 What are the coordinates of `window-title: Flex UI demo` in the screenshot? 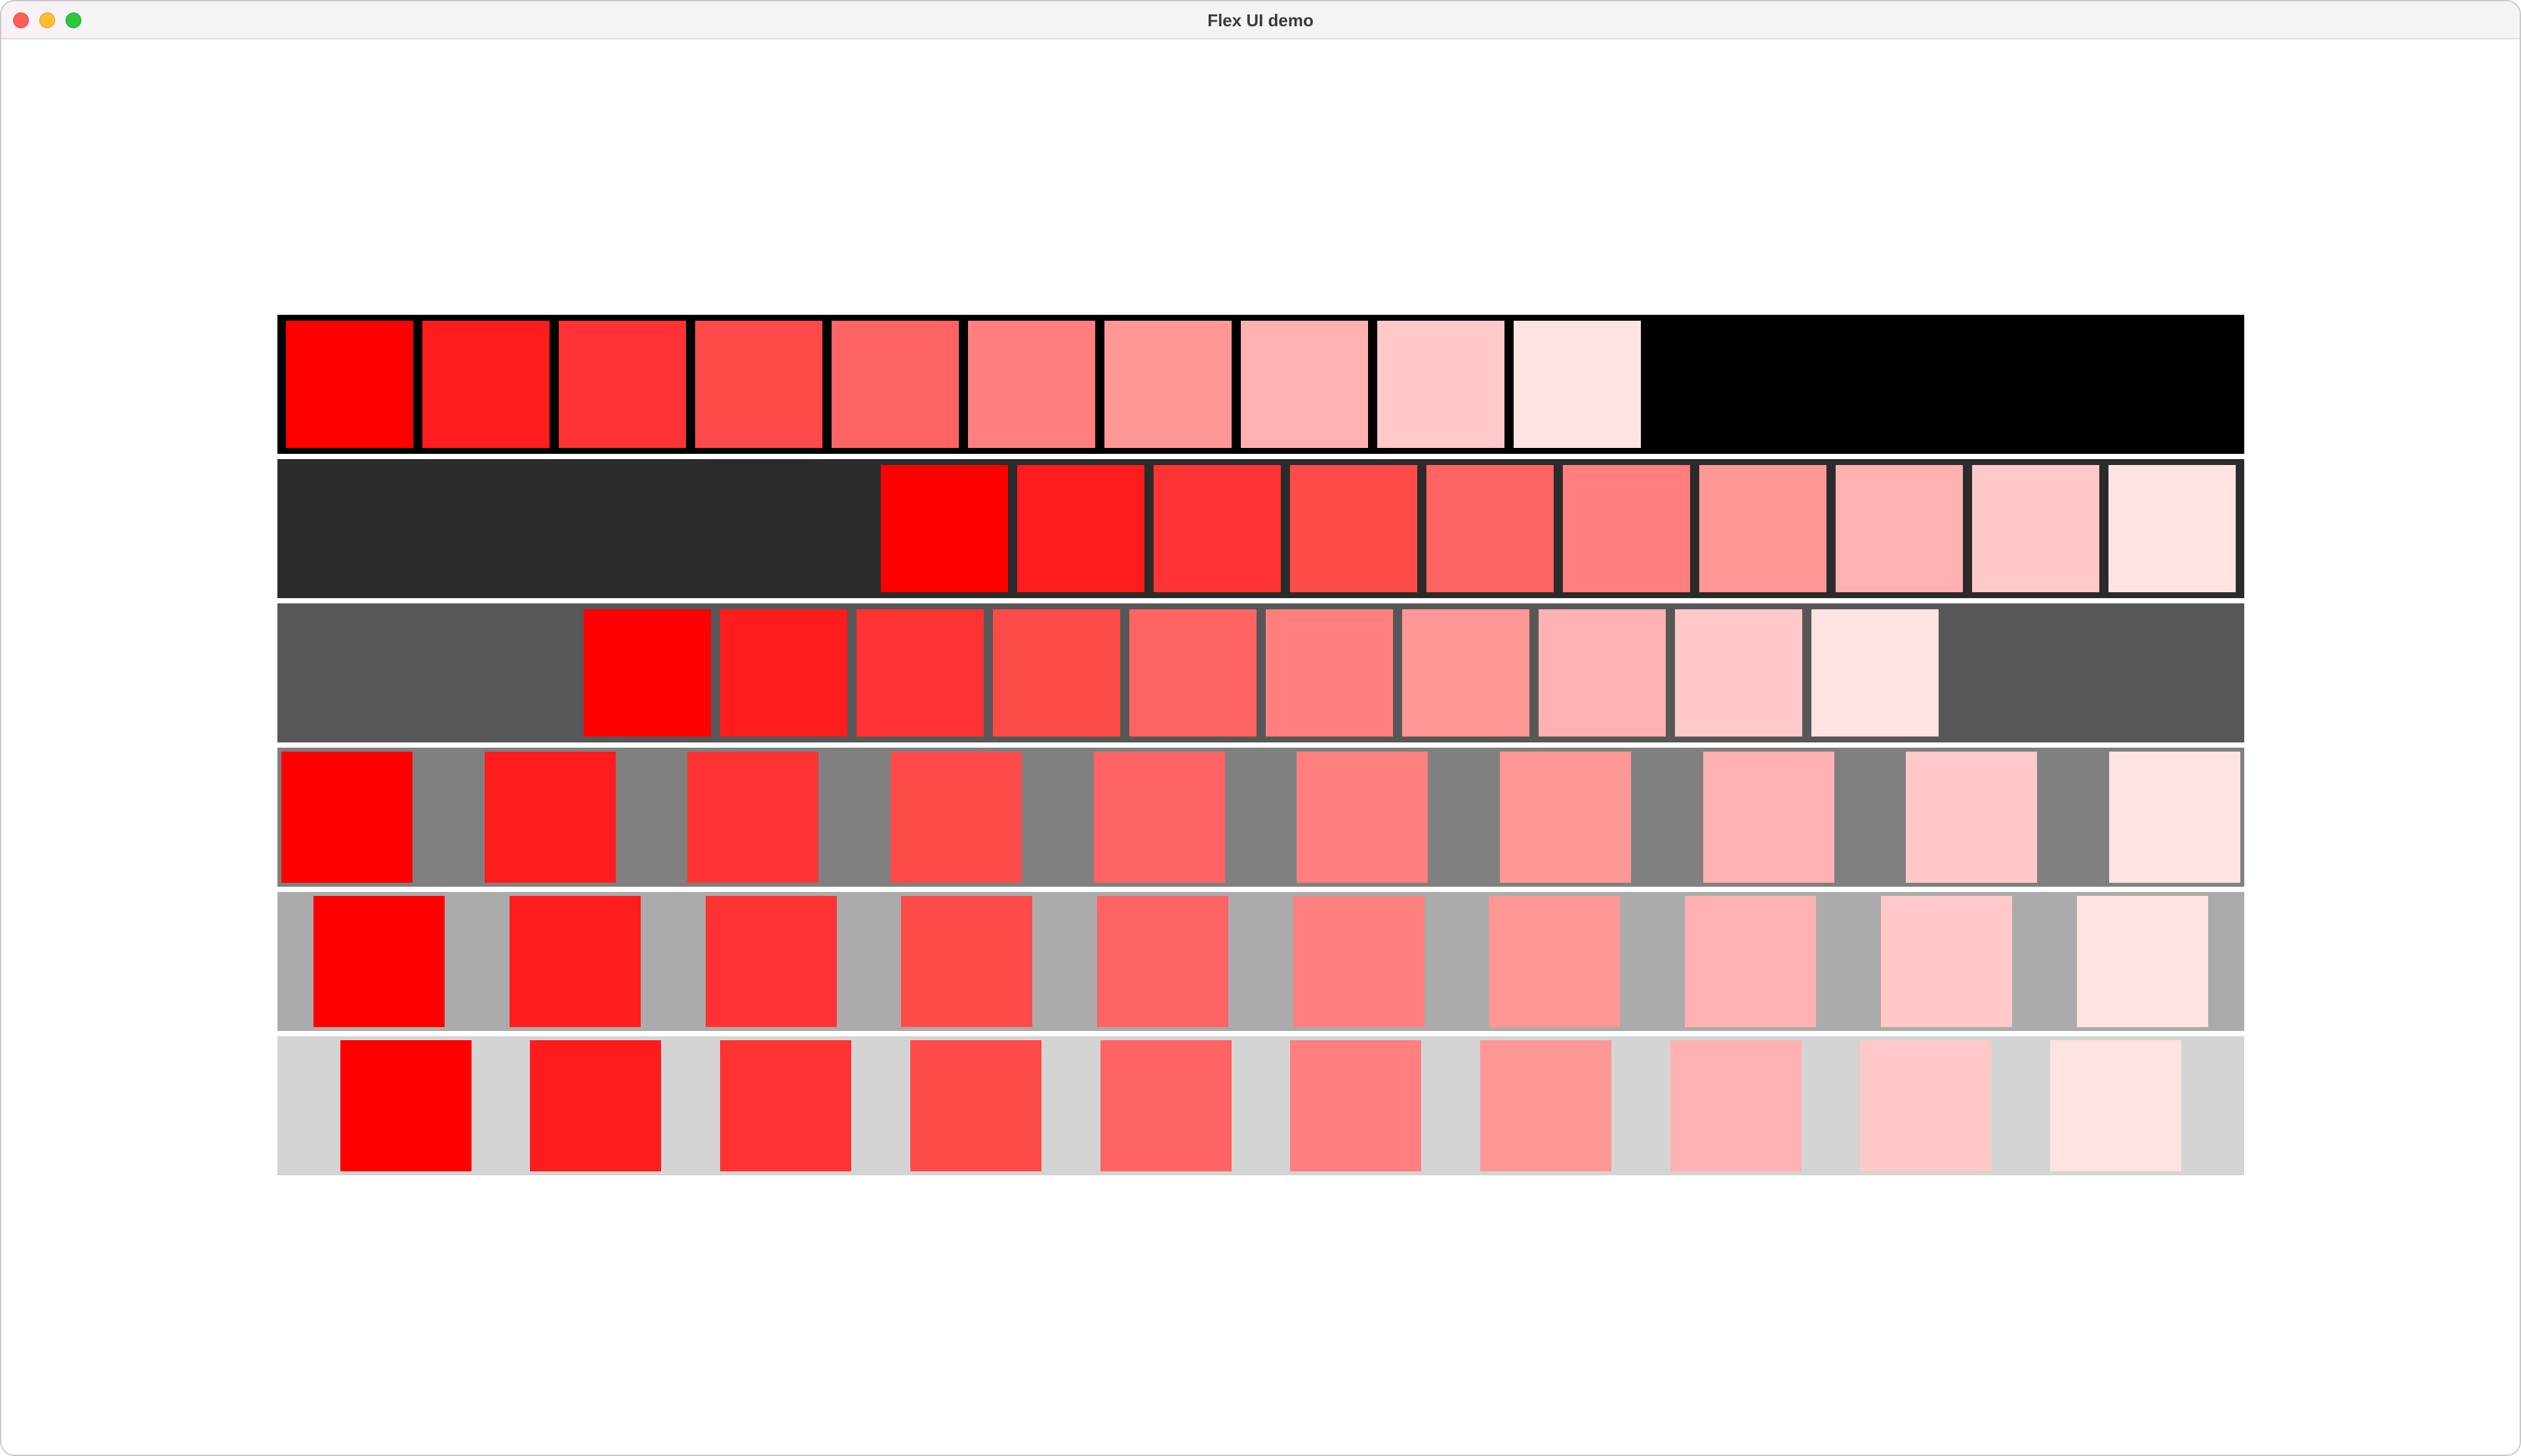 It's located at (1260, 20).